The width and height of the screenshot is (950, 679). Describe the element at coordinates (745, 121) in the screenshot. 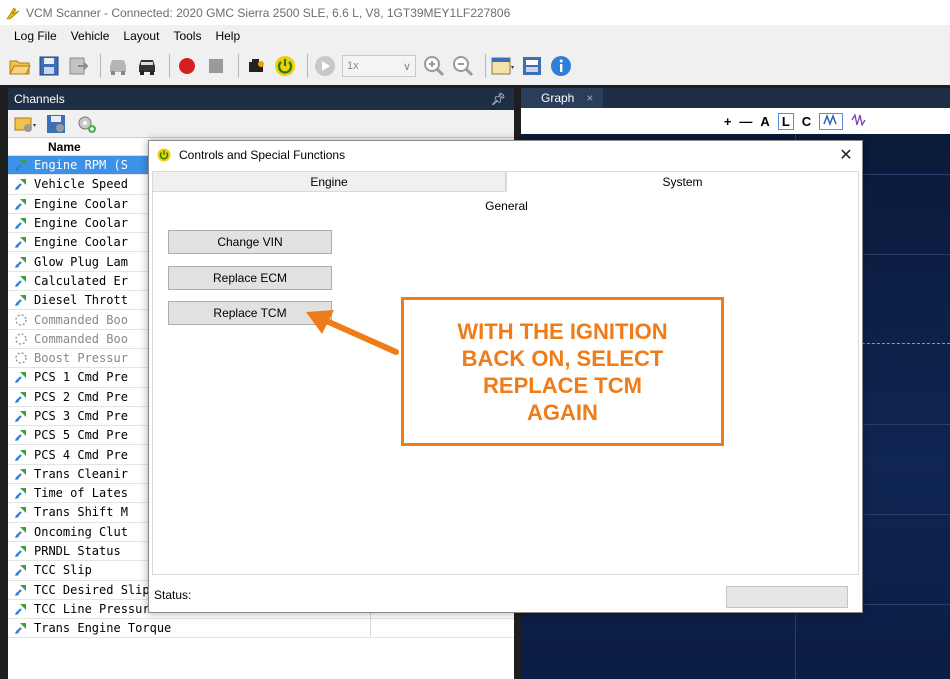

I see `graph-zoom-out-button: —` at that location.